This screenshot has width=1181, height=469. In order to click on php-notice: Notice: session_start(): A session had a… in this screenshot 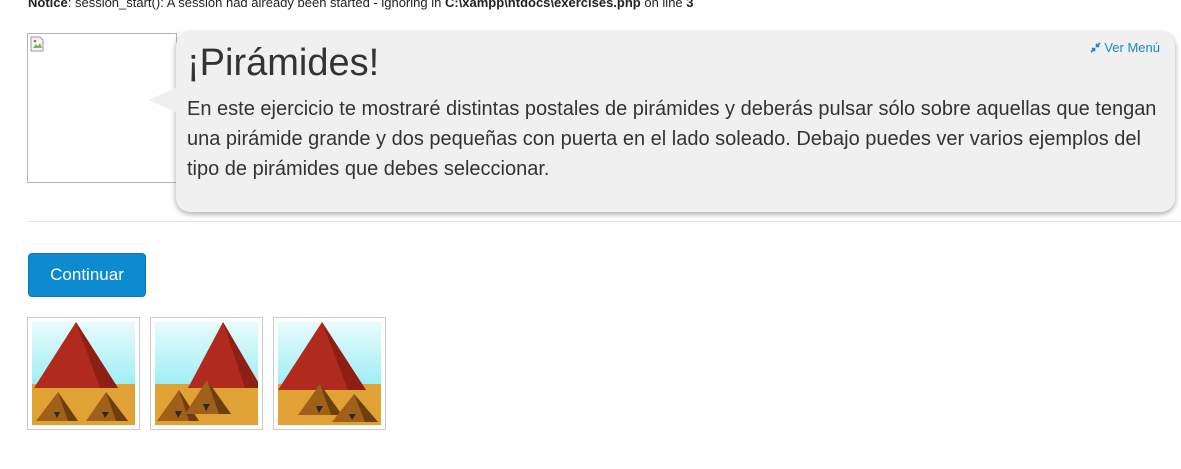, I will do `click(361, 5)`.